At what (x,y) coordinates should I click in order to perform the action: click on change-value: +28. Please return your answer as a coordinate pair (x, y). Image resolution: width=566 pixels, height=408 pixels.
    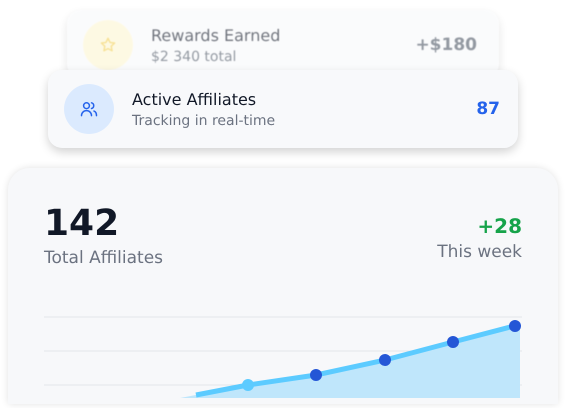
    Looking at the image, I should click on (499, 226).